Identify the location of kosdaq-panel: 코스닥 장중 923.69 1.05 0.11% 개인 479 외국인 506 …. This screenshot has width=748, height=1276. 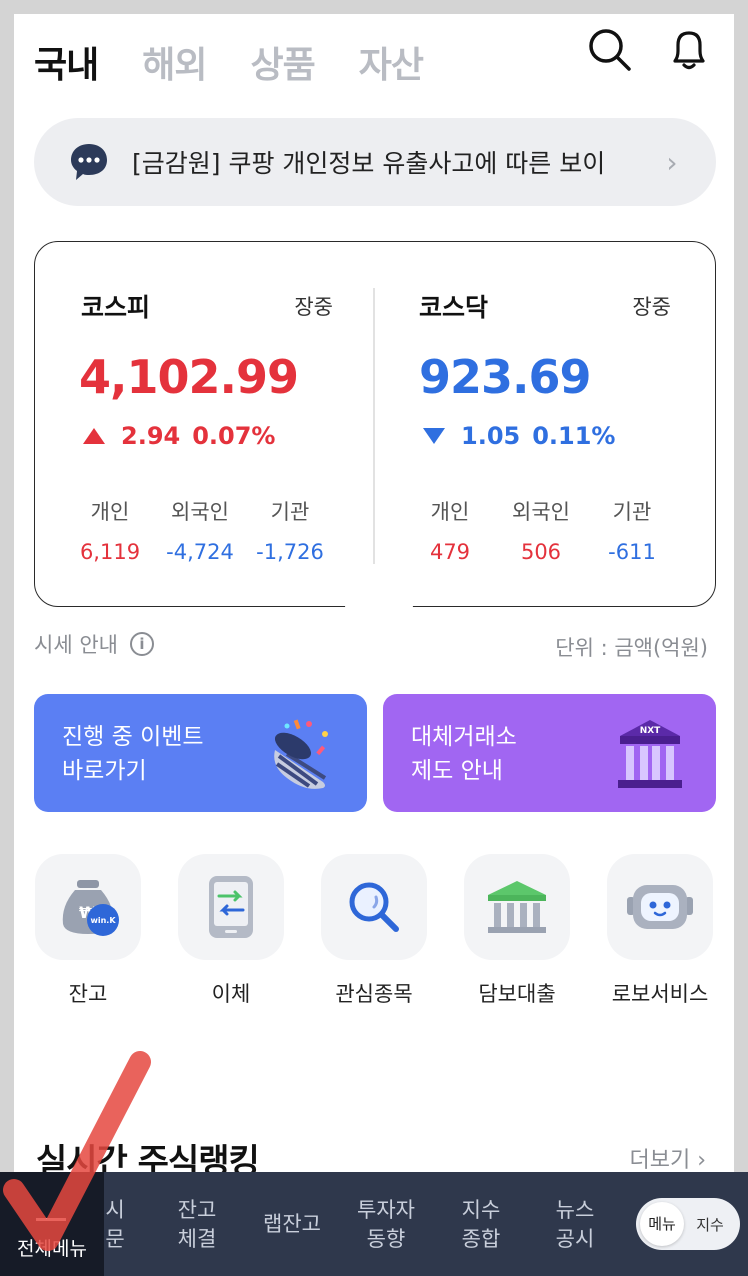
(545, 424).